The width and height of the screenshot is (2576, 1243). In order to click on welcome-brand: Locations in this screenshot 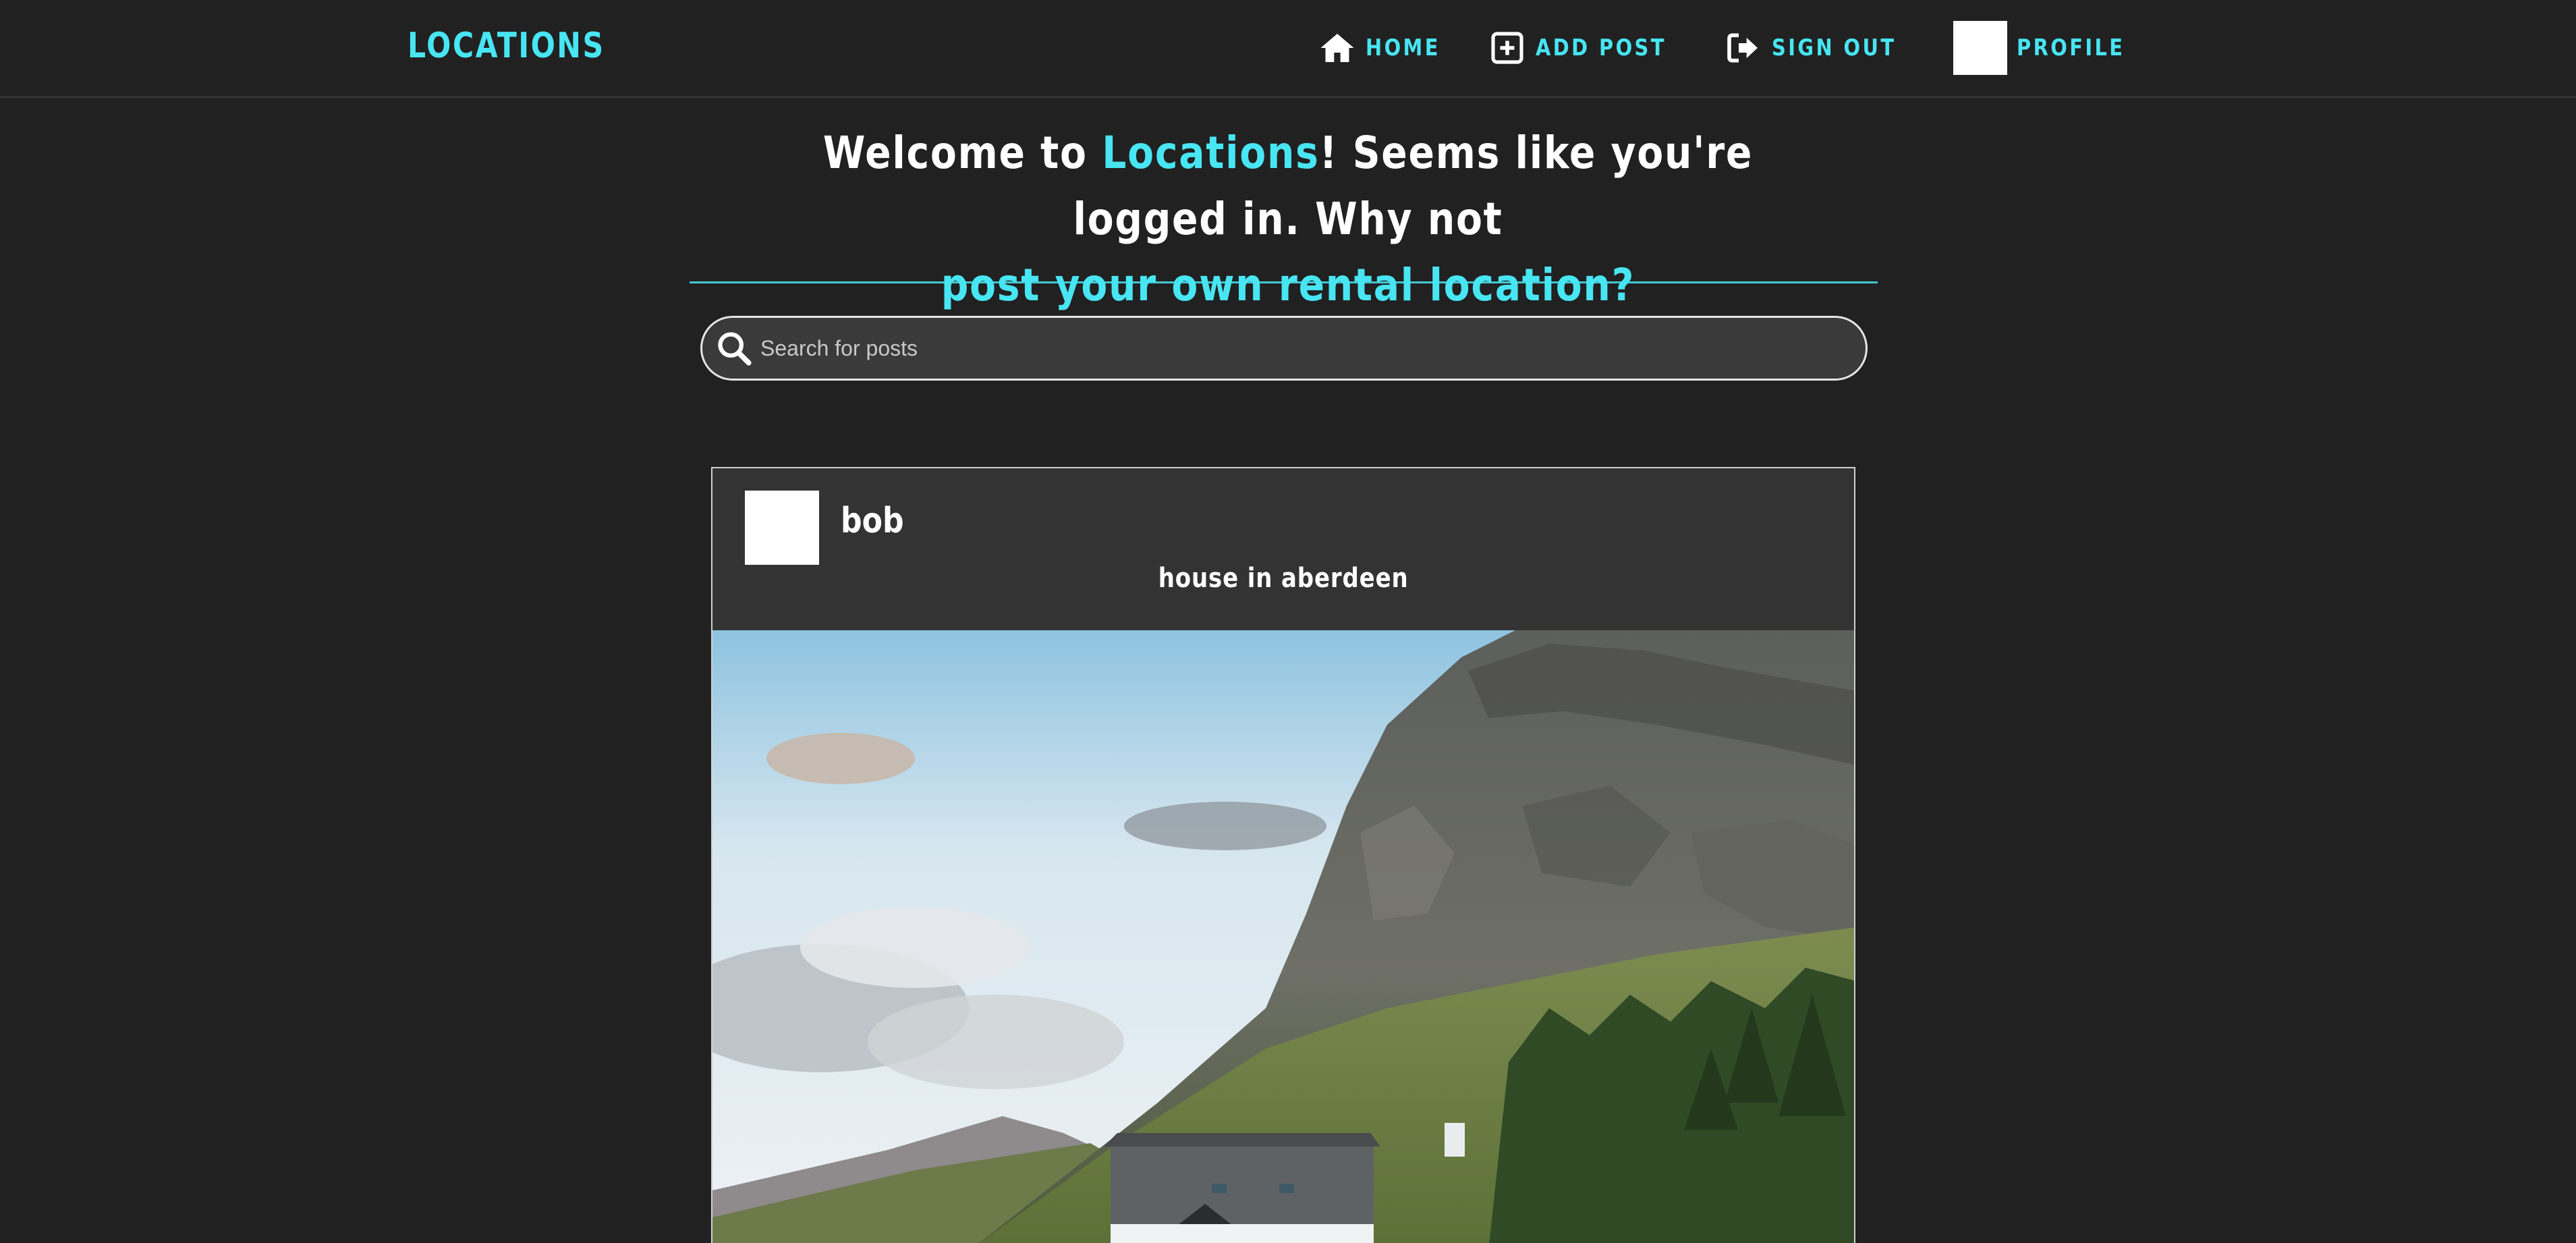, I will do `click(1211, 153)`.